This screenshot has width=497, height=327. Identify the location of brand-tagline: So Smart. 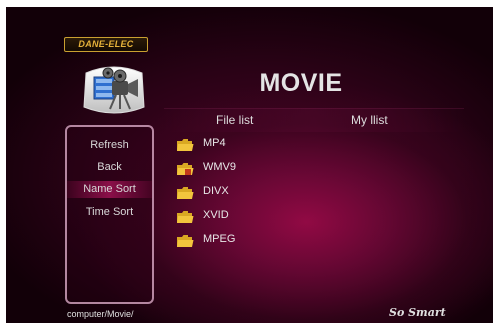
(417, 312).